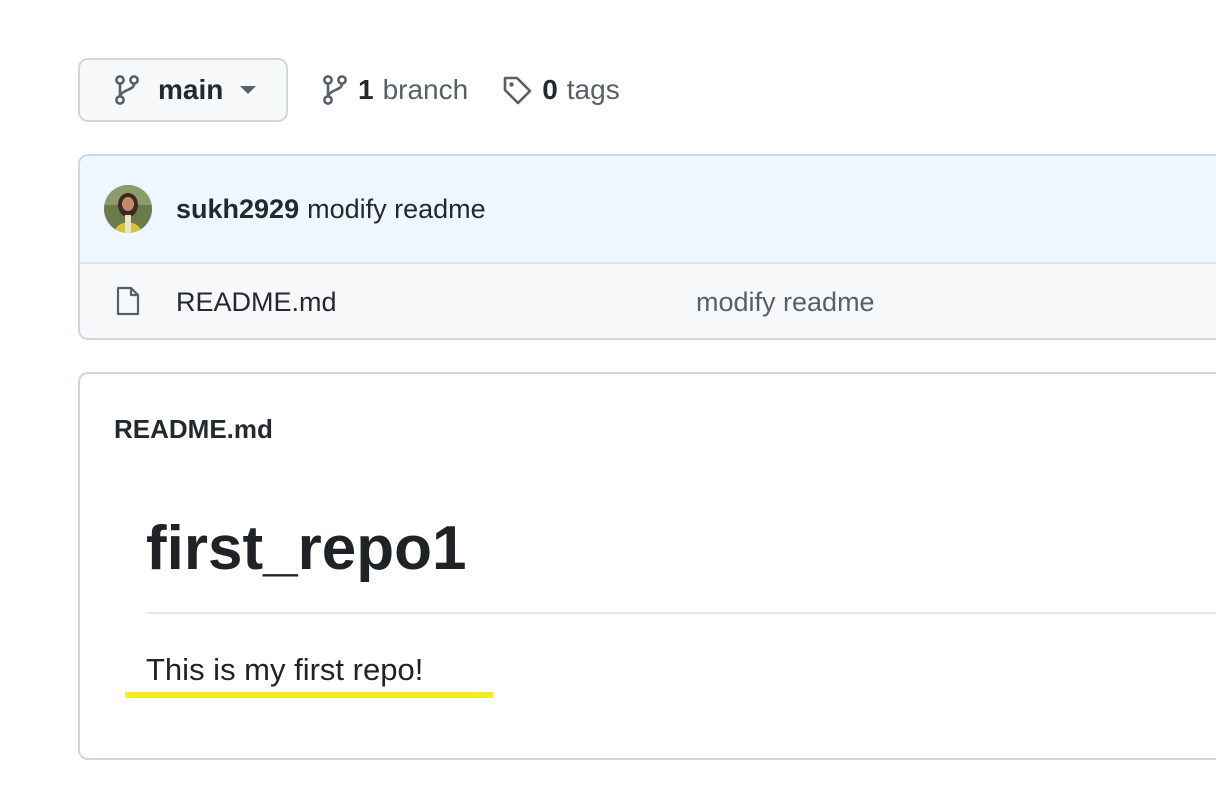  Describe the element at coordinates (285, 669) in the screenshot. I see `readme-paragraph: This is my first repo!` at that location.